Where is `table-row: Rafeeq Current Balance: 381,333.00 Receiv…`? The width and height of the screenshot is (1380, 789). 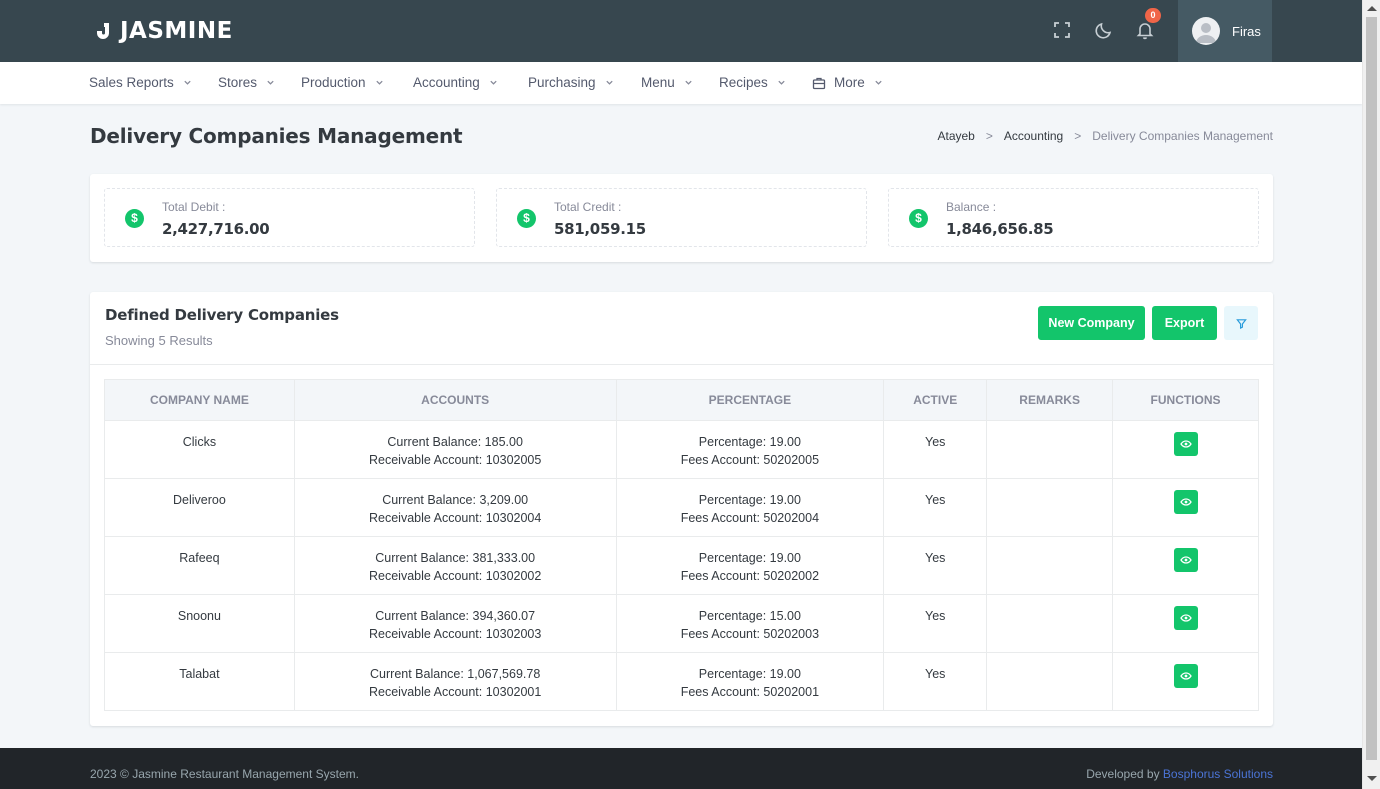
table-row: Rafeeq Current Balance: 381,333.00 Receiv… is located at coordinates (681, 565).